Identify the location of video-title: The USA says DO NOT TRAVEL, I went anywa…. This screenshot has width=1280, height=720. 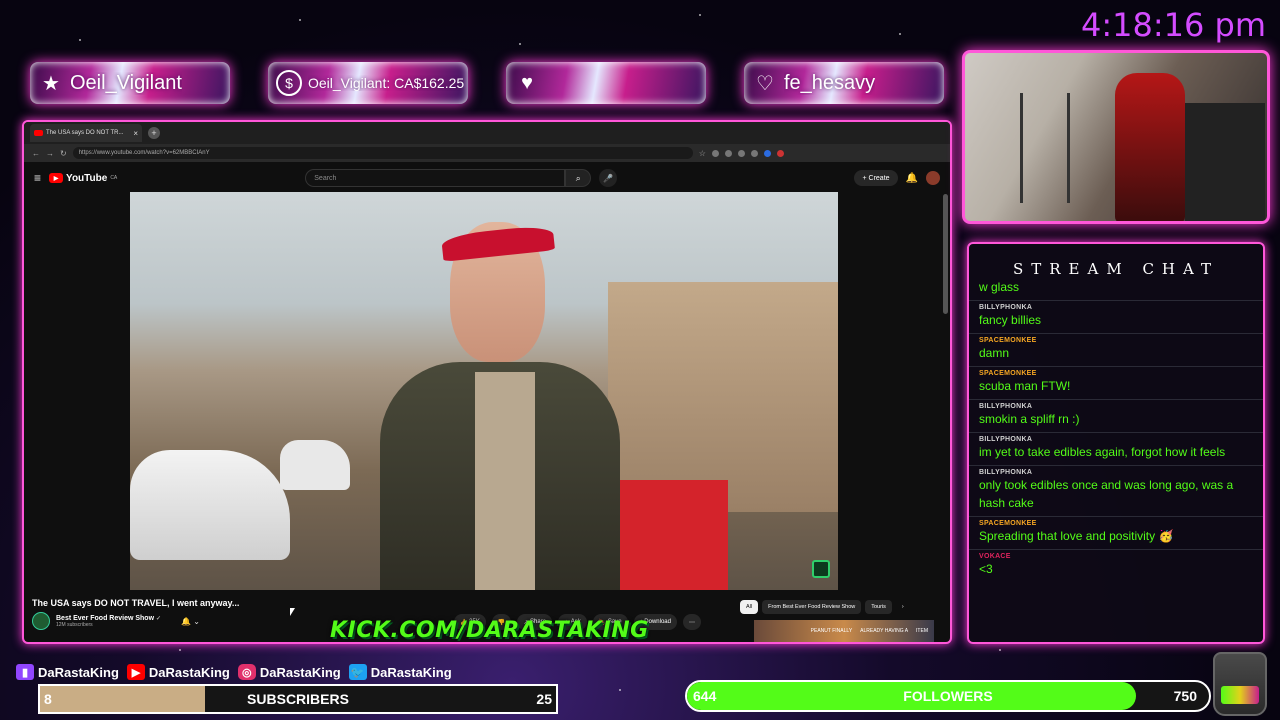
(136, 603).